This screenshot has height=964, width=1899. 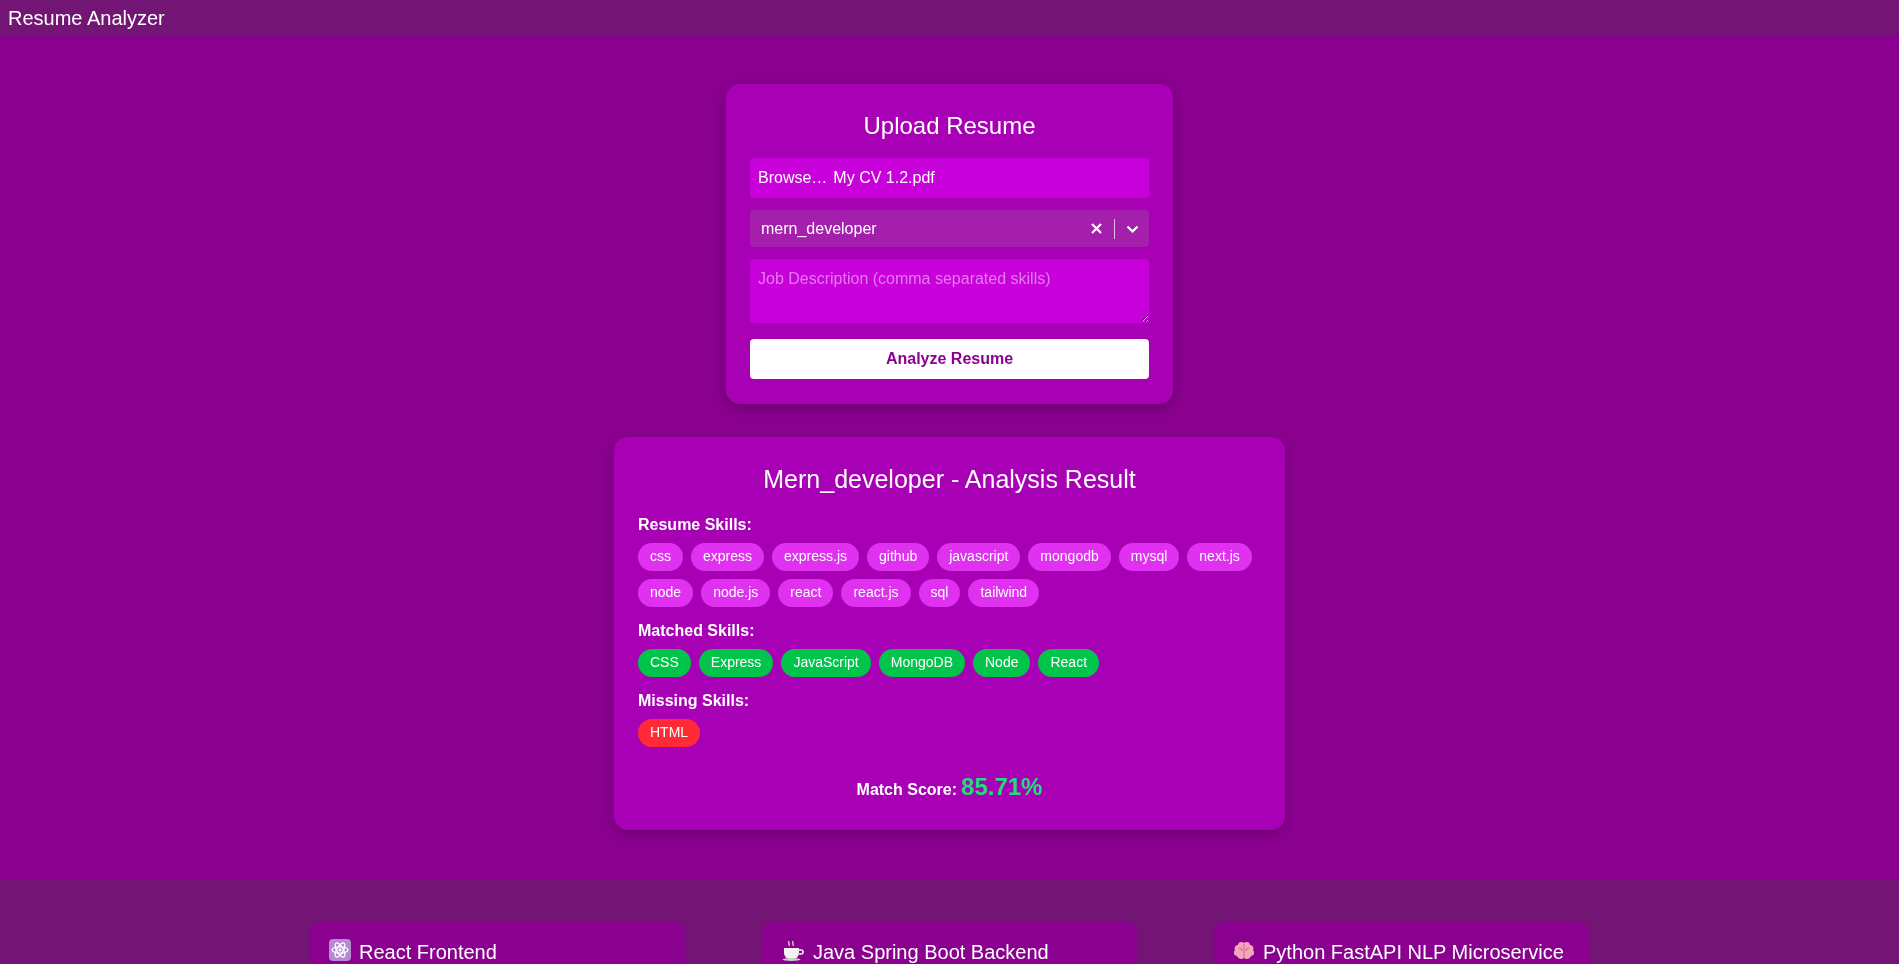 What do you see at coordinates (669, 732) in the screenshot?
I see `skill-tag: HTML` at bounding box center [669, 732].